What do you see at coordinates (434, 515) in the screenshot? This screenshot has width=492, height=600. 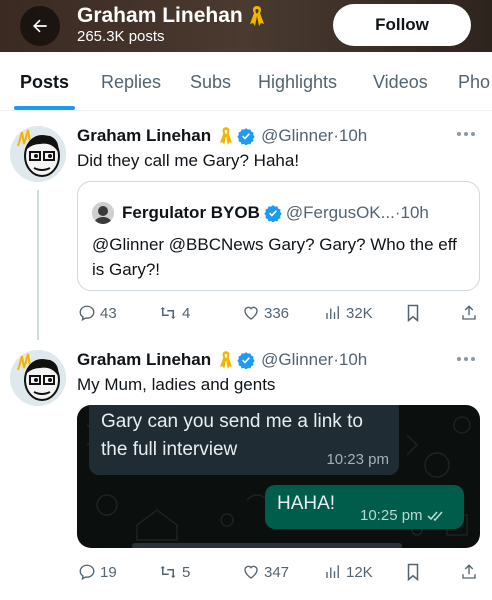 I see `double-check-icon` at bounding box center [434, 515].